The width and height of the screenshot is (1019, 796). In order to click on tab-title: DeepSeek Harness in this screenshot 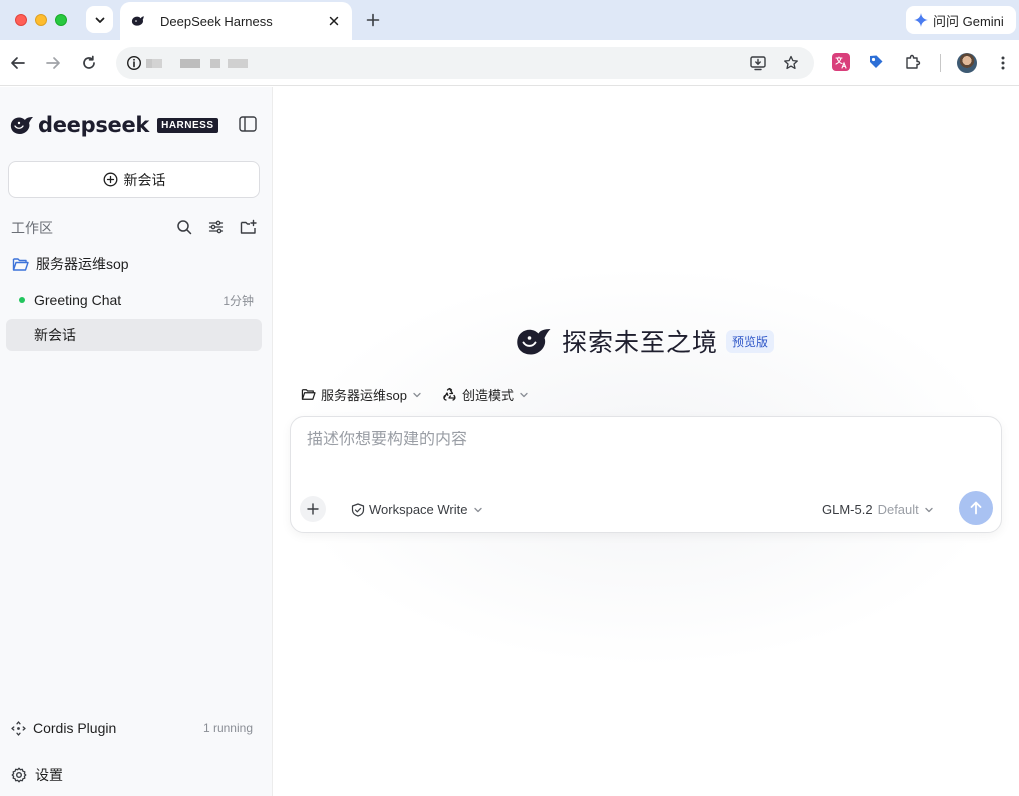, I will do `click(216, 21)`.